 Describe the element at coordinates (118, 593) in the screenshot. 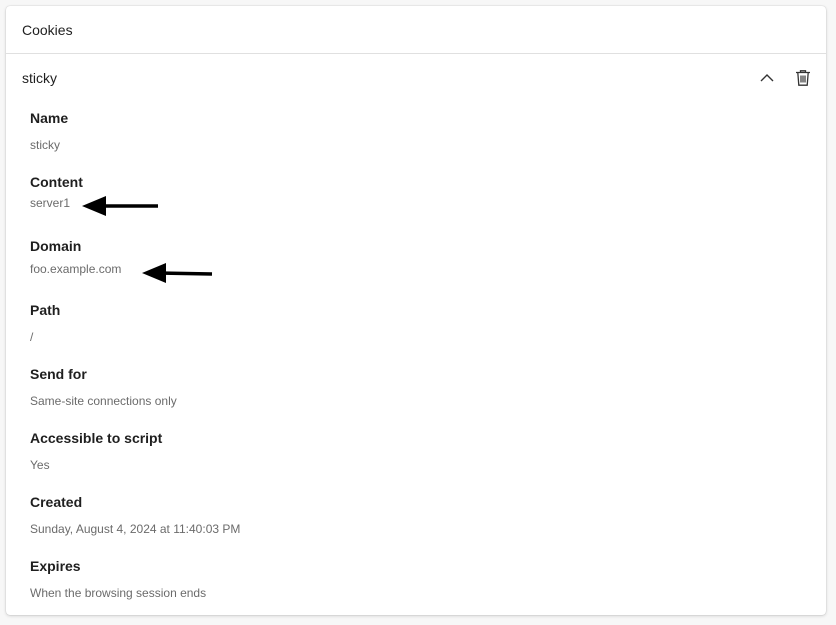

I see `field-value: When the browsing session ends` at that location.